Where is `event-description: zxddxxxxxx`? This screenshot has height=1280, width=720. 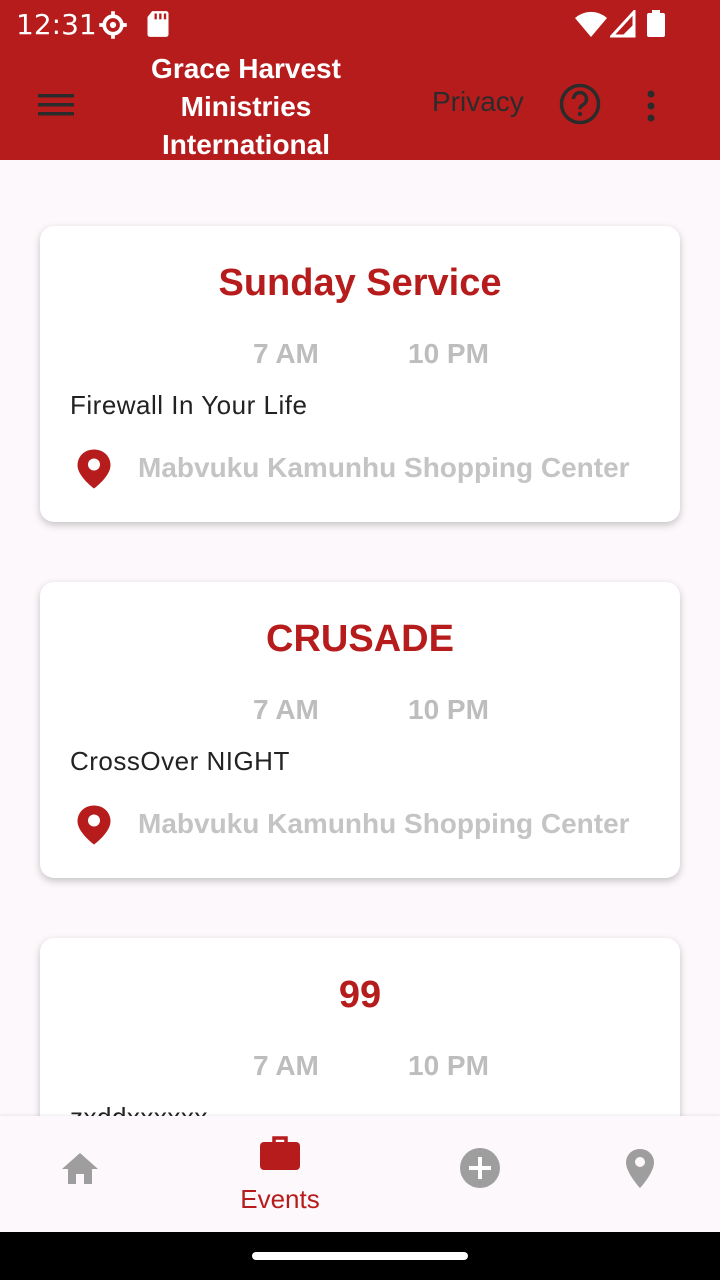 event-description: zxddxxxxxx is located at coordinates (139, 1109).